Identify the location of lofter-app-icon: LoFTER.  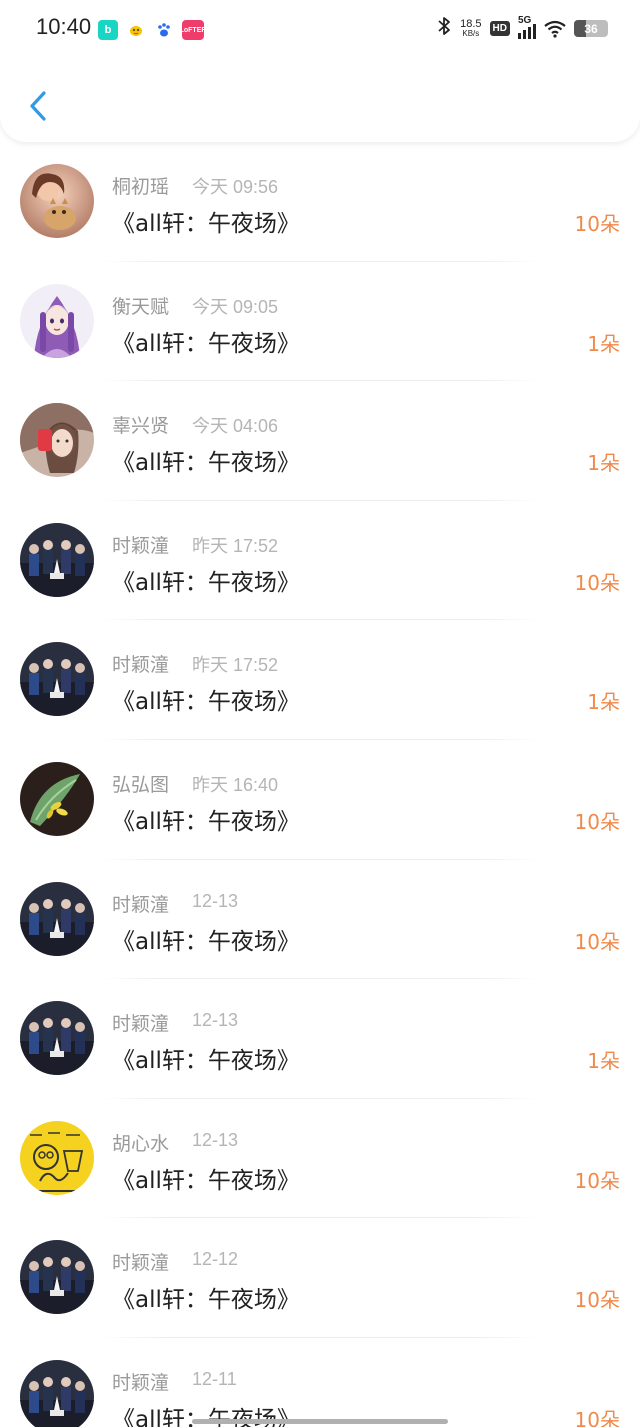
(193, 30).